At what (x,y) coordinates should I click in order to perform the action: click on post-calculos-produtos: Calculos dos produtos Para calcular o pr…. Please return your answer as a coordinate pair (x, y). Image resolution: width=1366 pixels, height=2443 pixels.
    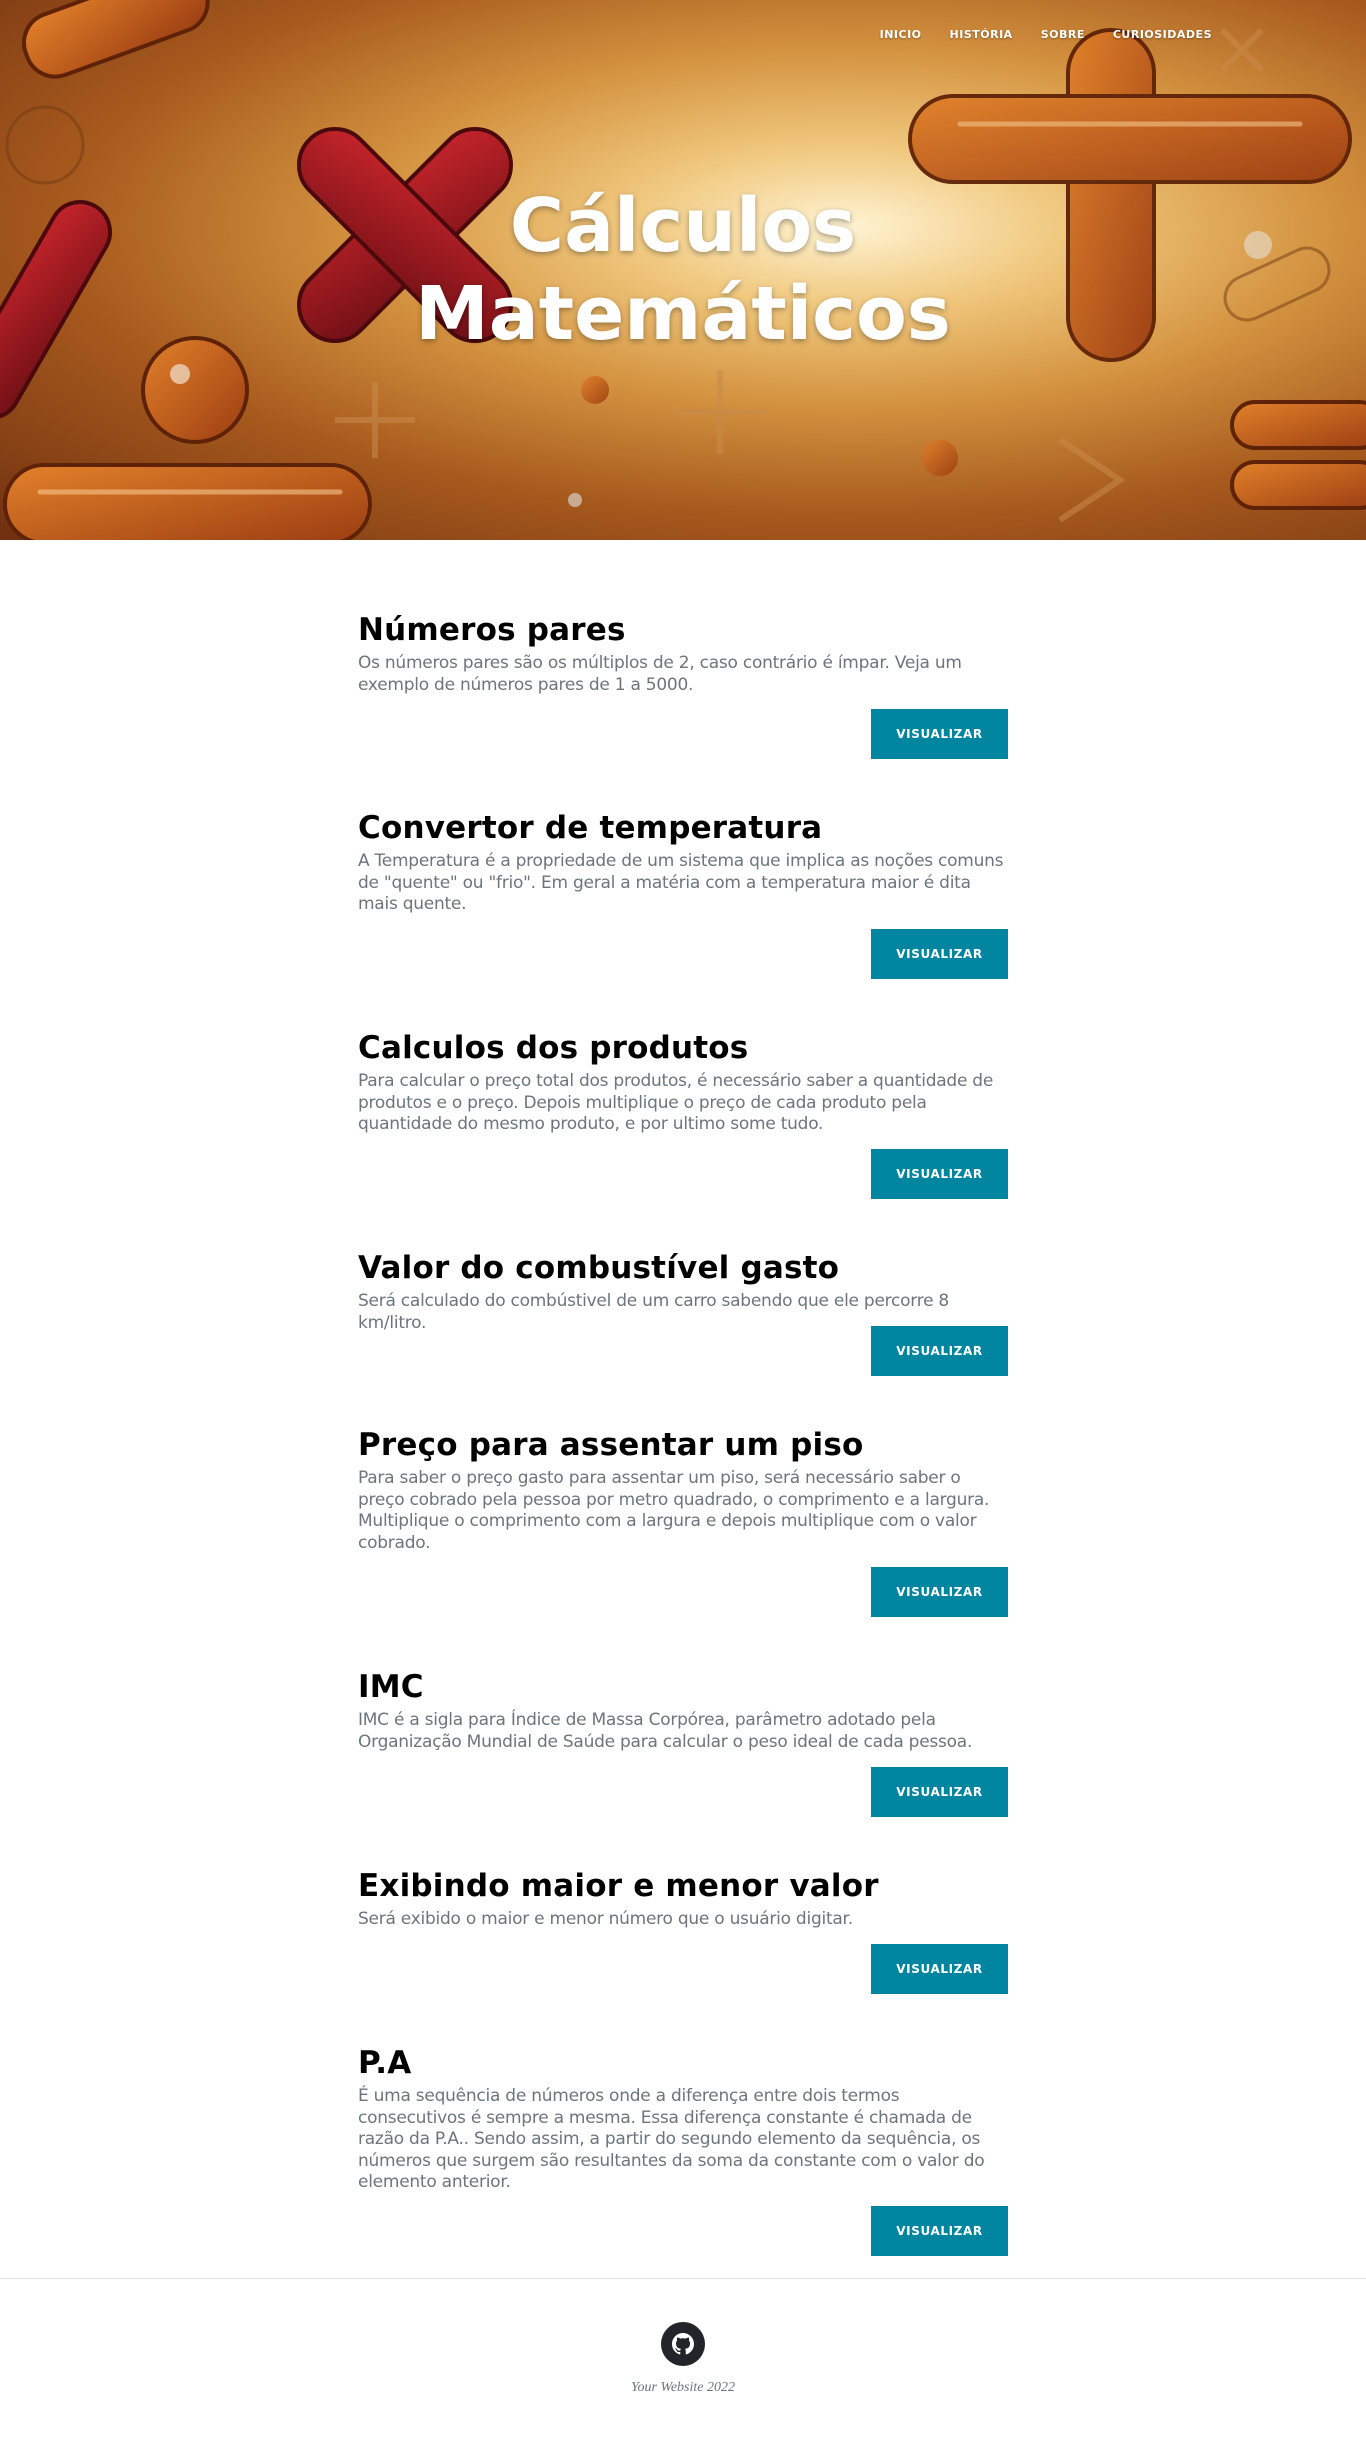
    Looking at the image, I should click on (683, 1113).